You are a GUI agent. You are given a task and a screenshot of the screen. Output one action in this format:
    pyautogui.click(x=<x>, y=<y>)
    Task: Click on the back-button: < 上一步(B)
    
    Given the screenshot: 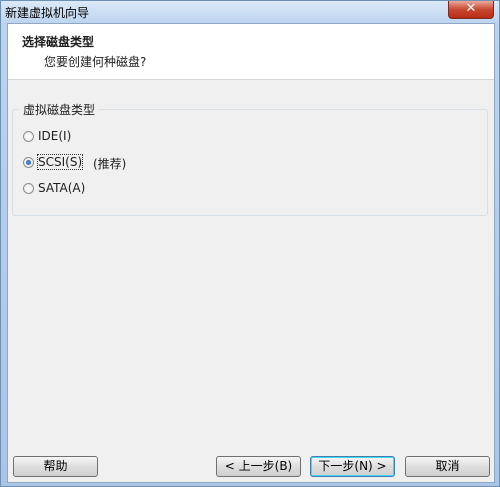 What is the action you would take?
    pyautogui.click(x=258, y=466)
    